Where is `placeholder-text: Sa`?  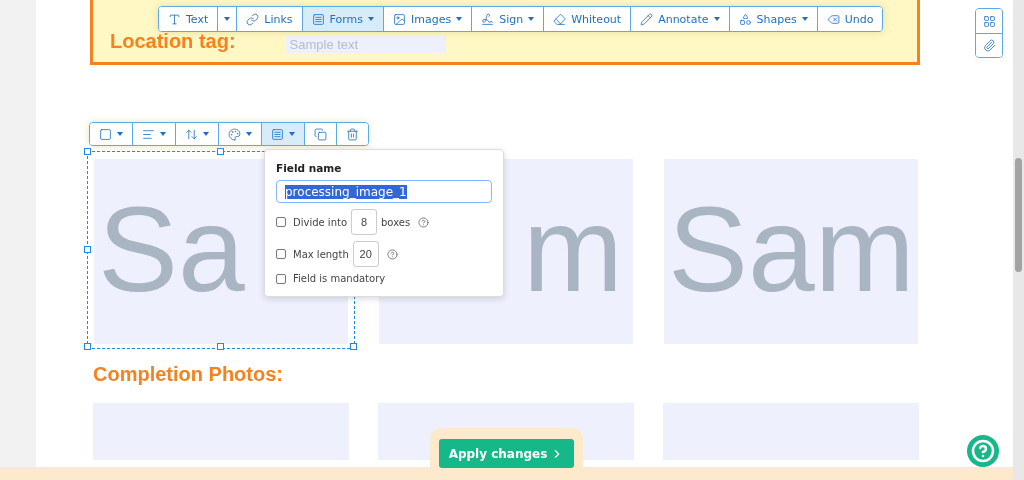 placeholder-text: Sa is located at coordinates (171, 249).